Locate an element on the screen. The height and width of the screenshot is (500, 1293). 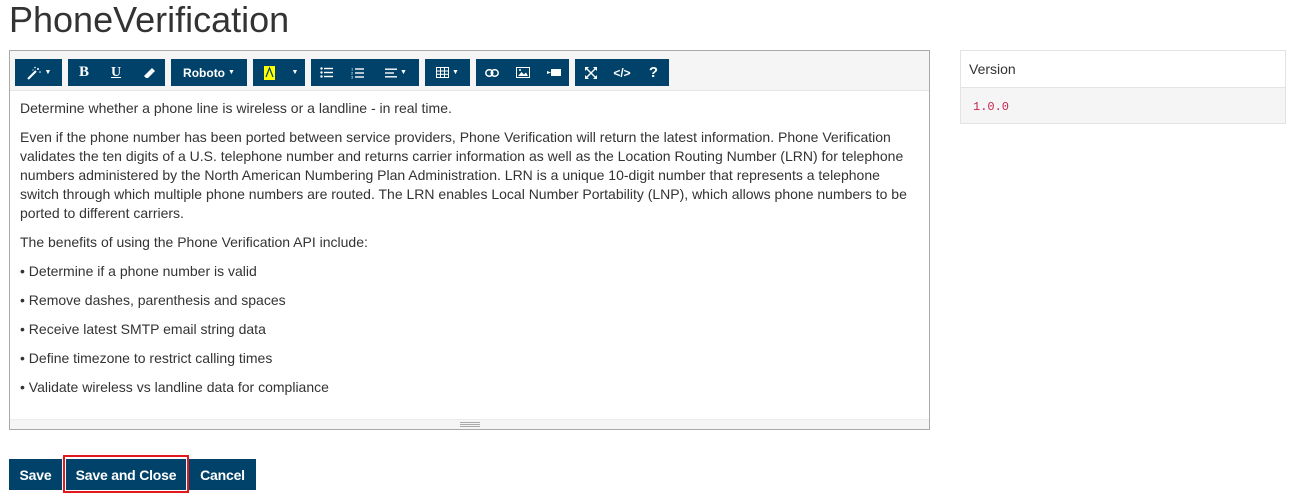
magic-wand-icon is located at coordinates (34, 73).